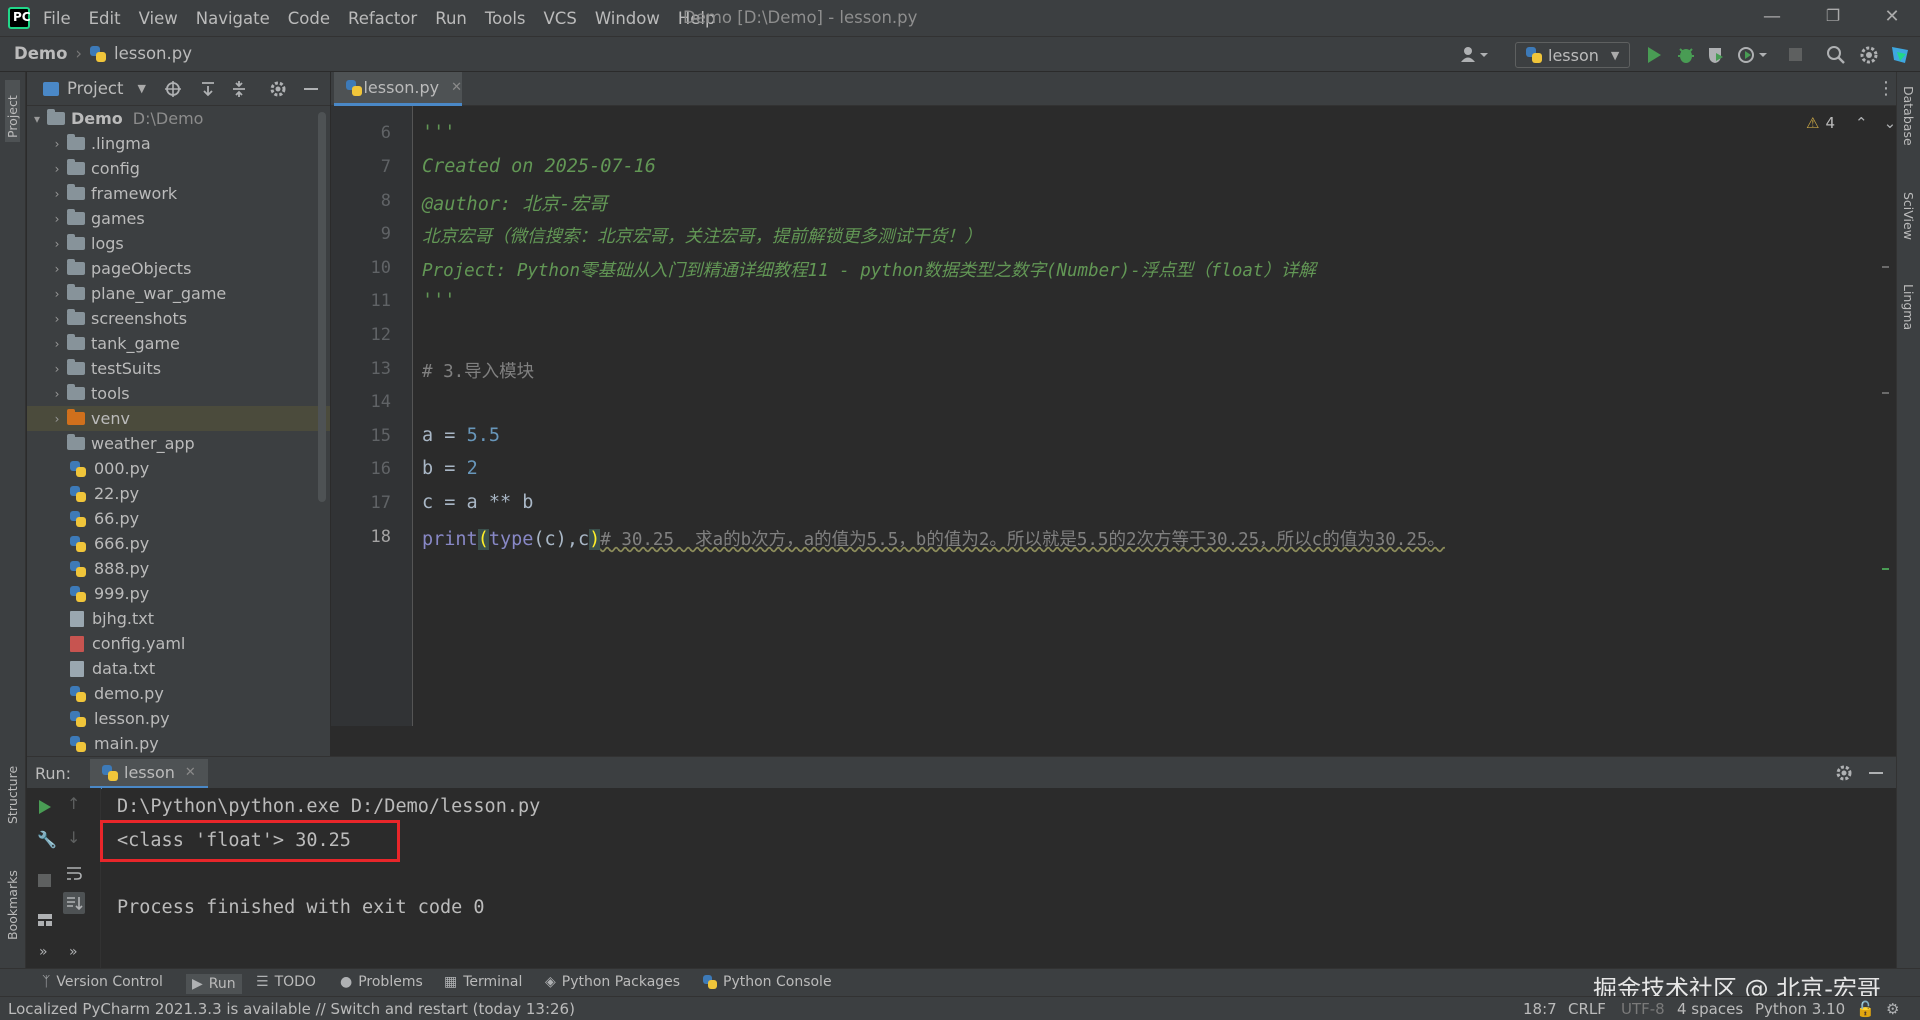 This screenshot has height=1020, width=1920. What do you see at coordinates (451, 18) in the screenshot?
I see `menu-run: Run` at bounding box center [451, 18].